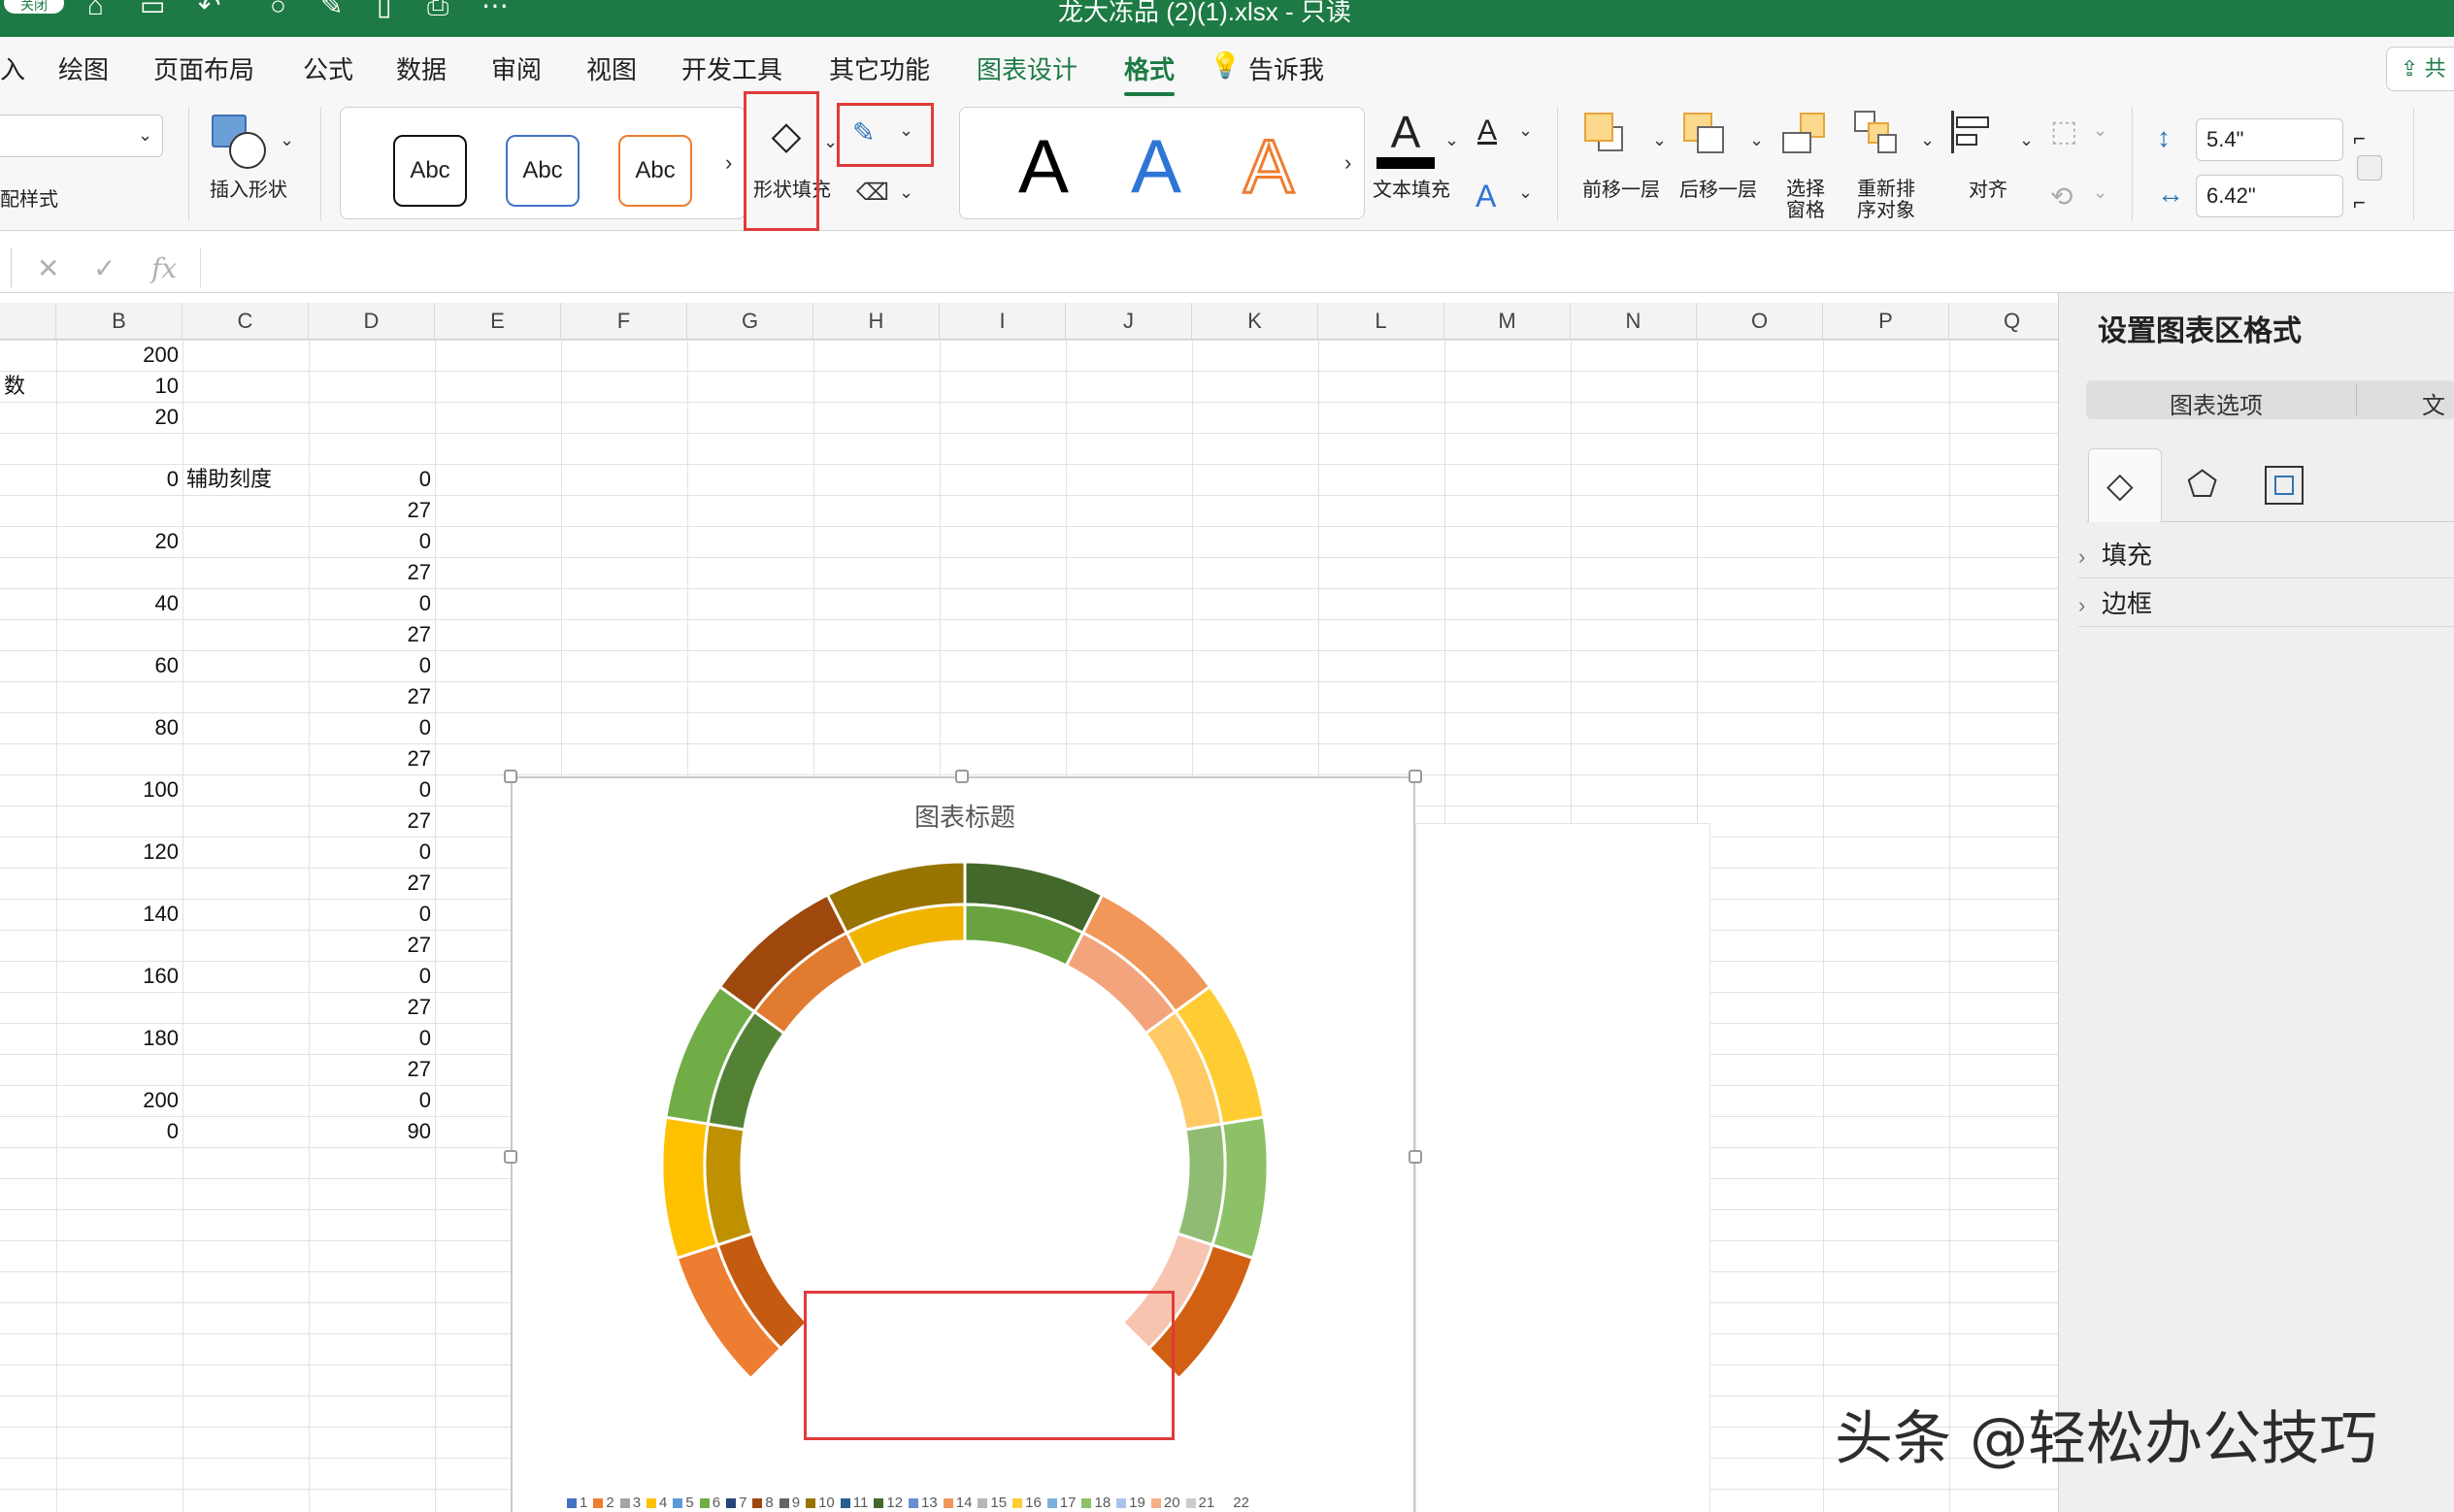 The width and height of the screenshot is (2454, 1512). Describe the element at coordinates (879, 68) in the screenshot. I see `tab-other-features: 其它功能` at that location.